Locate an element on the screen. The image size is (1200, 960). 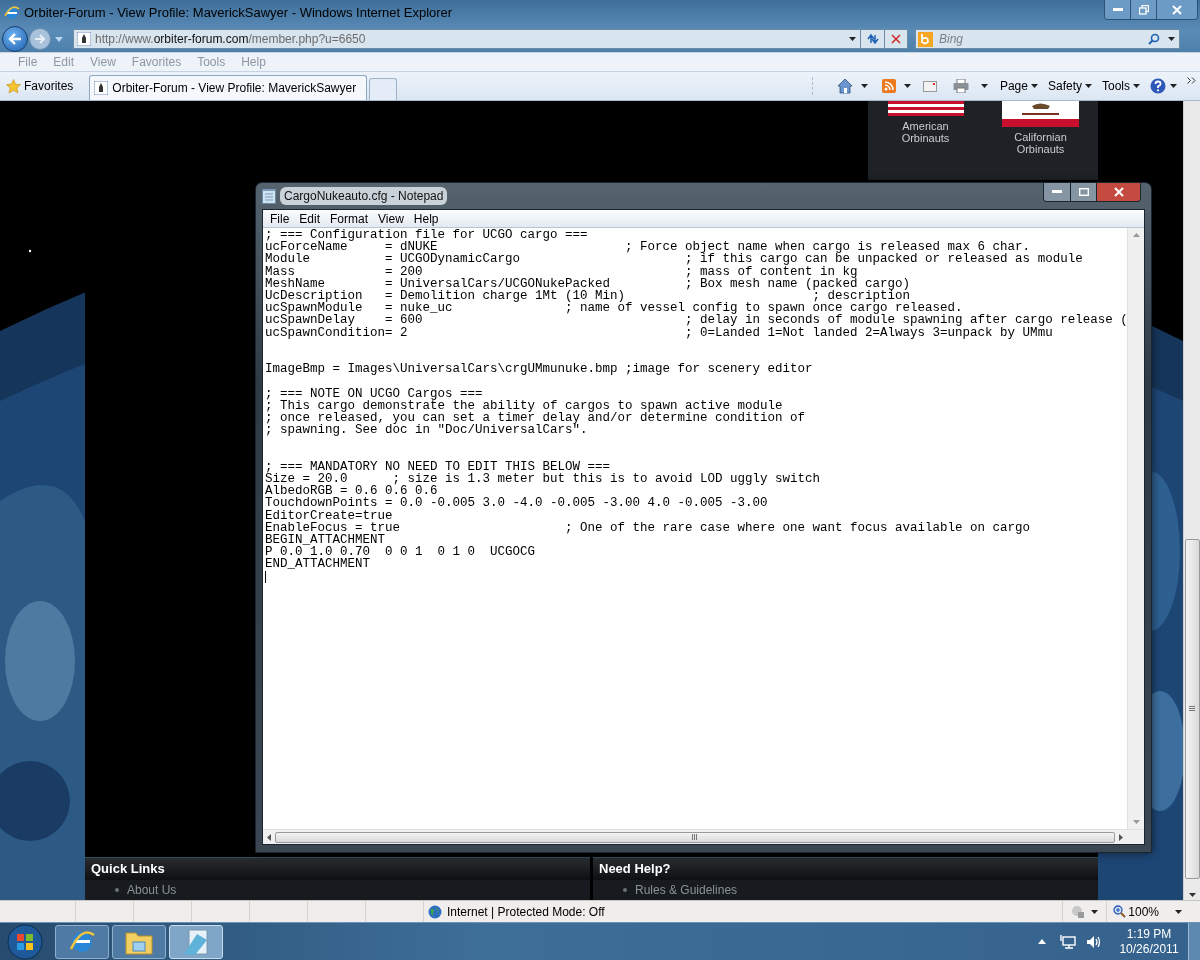
network-icon is located at coordinates (1068, 941).